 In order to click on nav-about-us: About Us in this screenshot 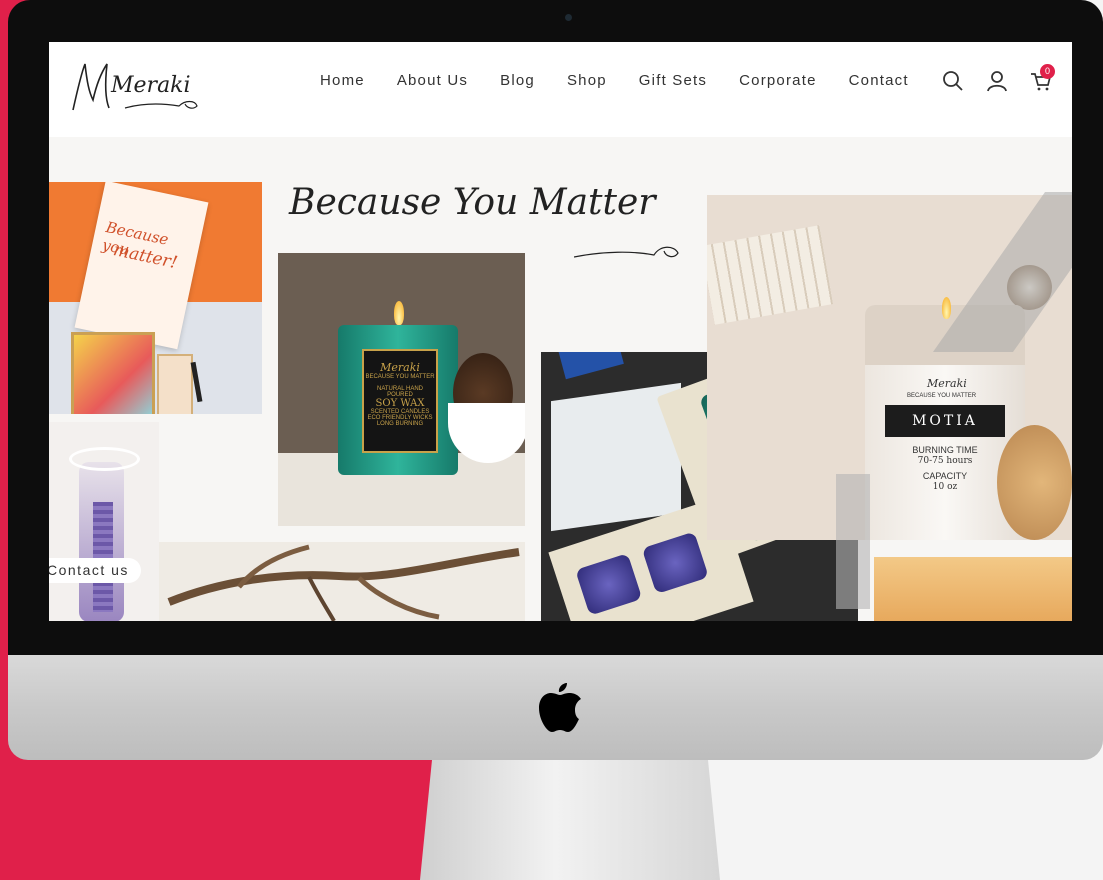, I will do `click(432, 80)`.